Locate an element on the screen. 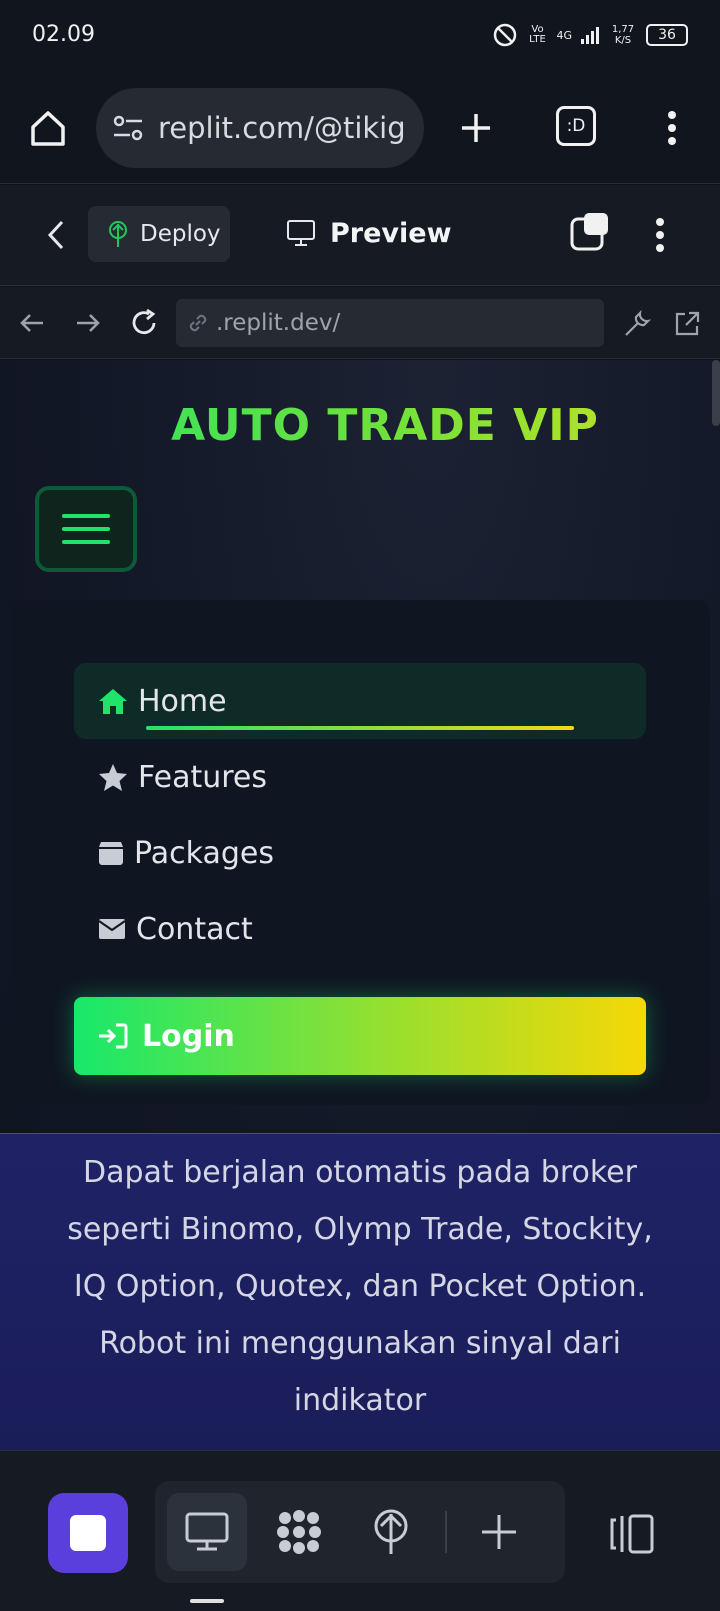 The image size is (720, 1611). login-button: Login is located at coordinates (360, 1036).